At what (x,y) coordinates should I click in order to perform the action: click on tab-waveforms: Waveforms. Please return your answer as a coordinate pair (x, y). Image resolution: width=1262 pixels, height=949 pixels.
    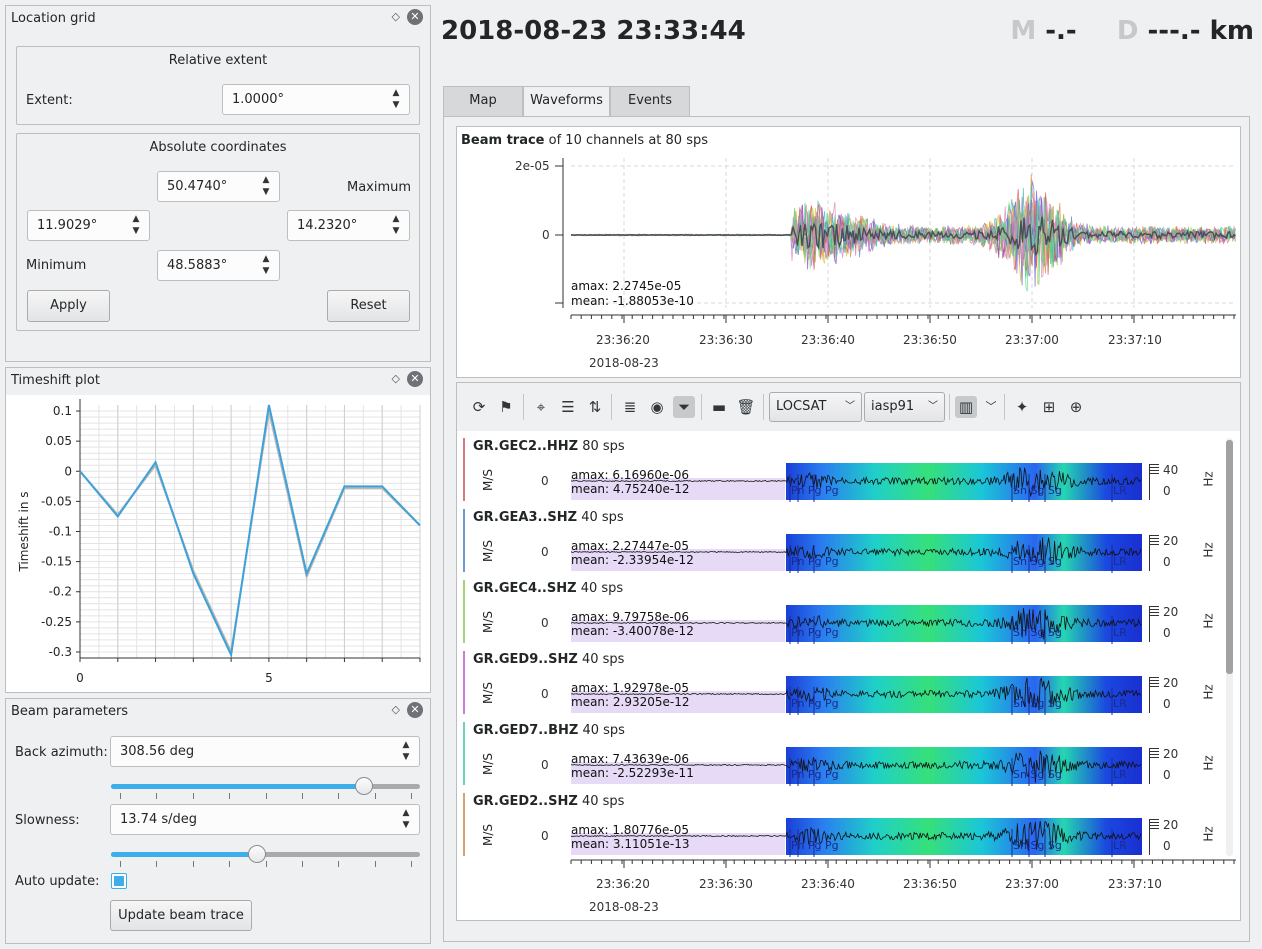
    Looking at the image, I should click on (566, 101).